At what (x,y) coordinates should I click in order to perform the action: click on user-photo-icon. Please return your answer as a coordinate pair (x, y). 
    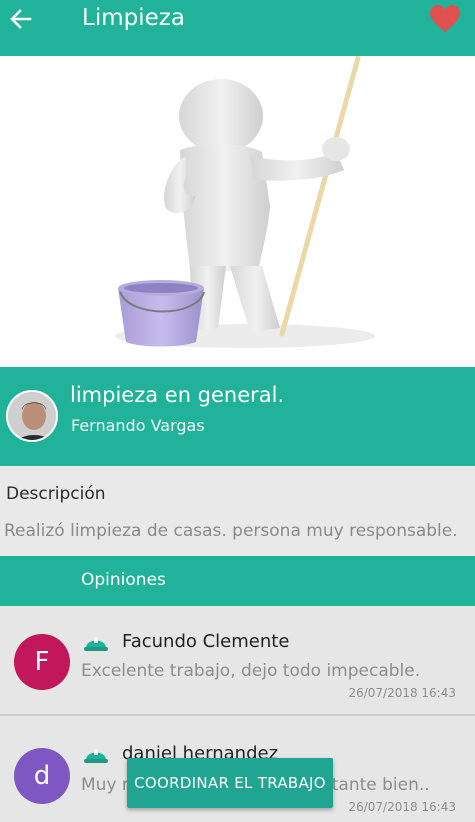
    Looking at the image, I should click on (32, 416).